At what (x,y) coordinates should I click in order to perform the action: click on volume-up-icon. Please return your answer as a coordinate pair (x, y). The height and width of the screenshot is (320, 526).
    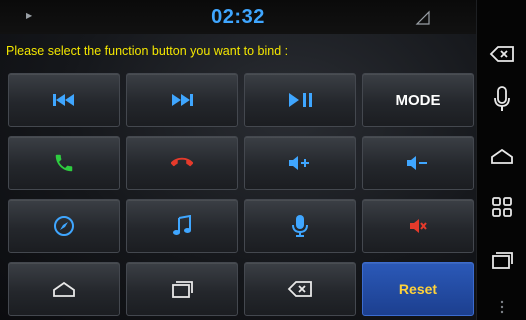
    Looking at the image, I should click on (299, 163).